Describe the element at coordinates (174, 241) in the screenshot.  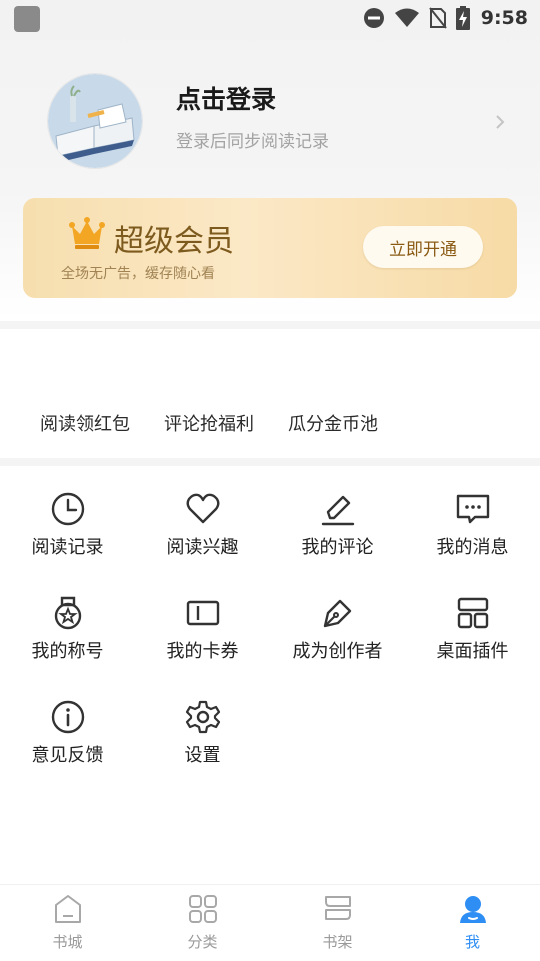
I see `vip-title: 超级会员` at that location.